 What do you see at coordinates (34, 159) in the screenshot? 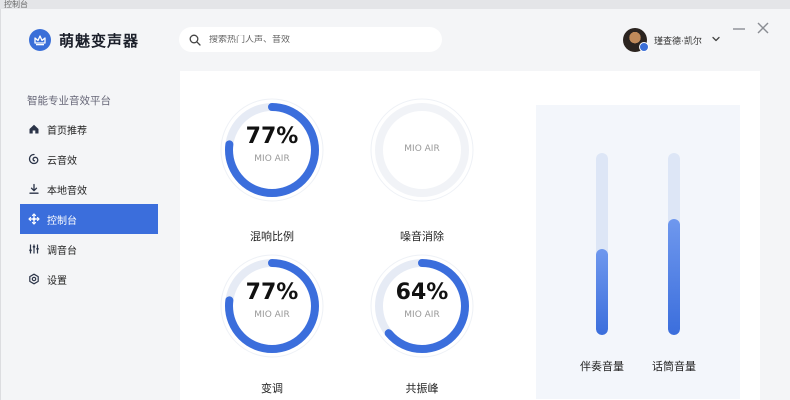
I see `cloud-effects-icon` at bounding box center [34, 159].